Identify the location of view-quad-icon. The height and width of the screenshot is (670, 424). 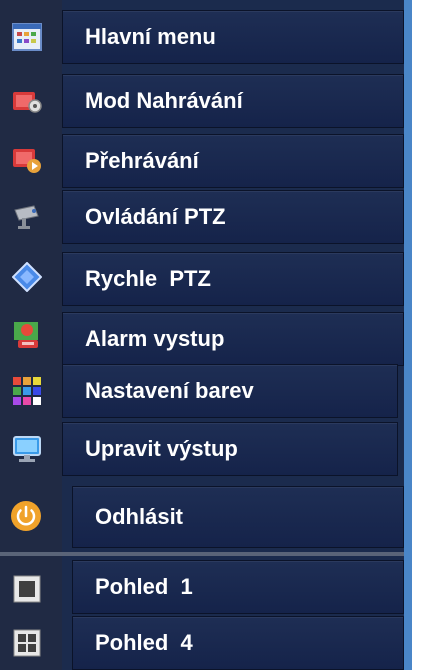
(27, 643).